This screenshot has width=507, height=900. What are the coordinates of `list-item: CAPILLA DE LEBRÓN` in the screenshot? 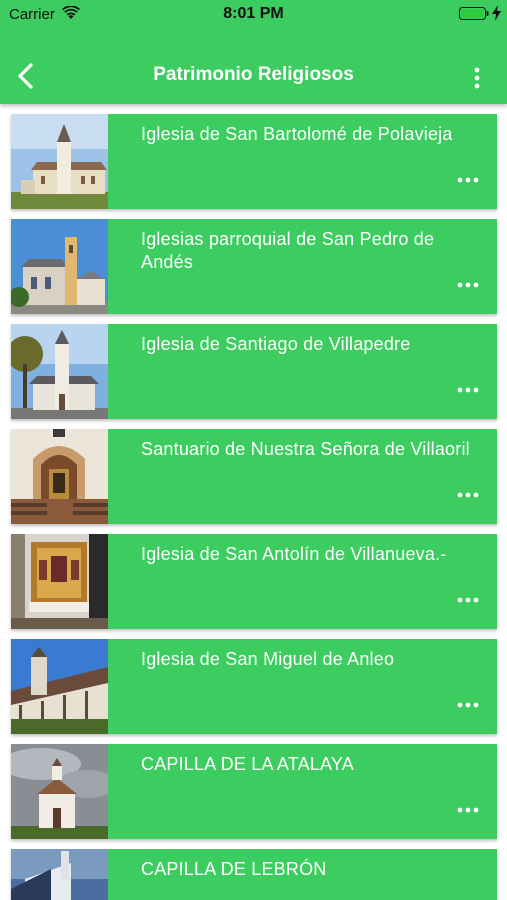 It's located at (254, 874).